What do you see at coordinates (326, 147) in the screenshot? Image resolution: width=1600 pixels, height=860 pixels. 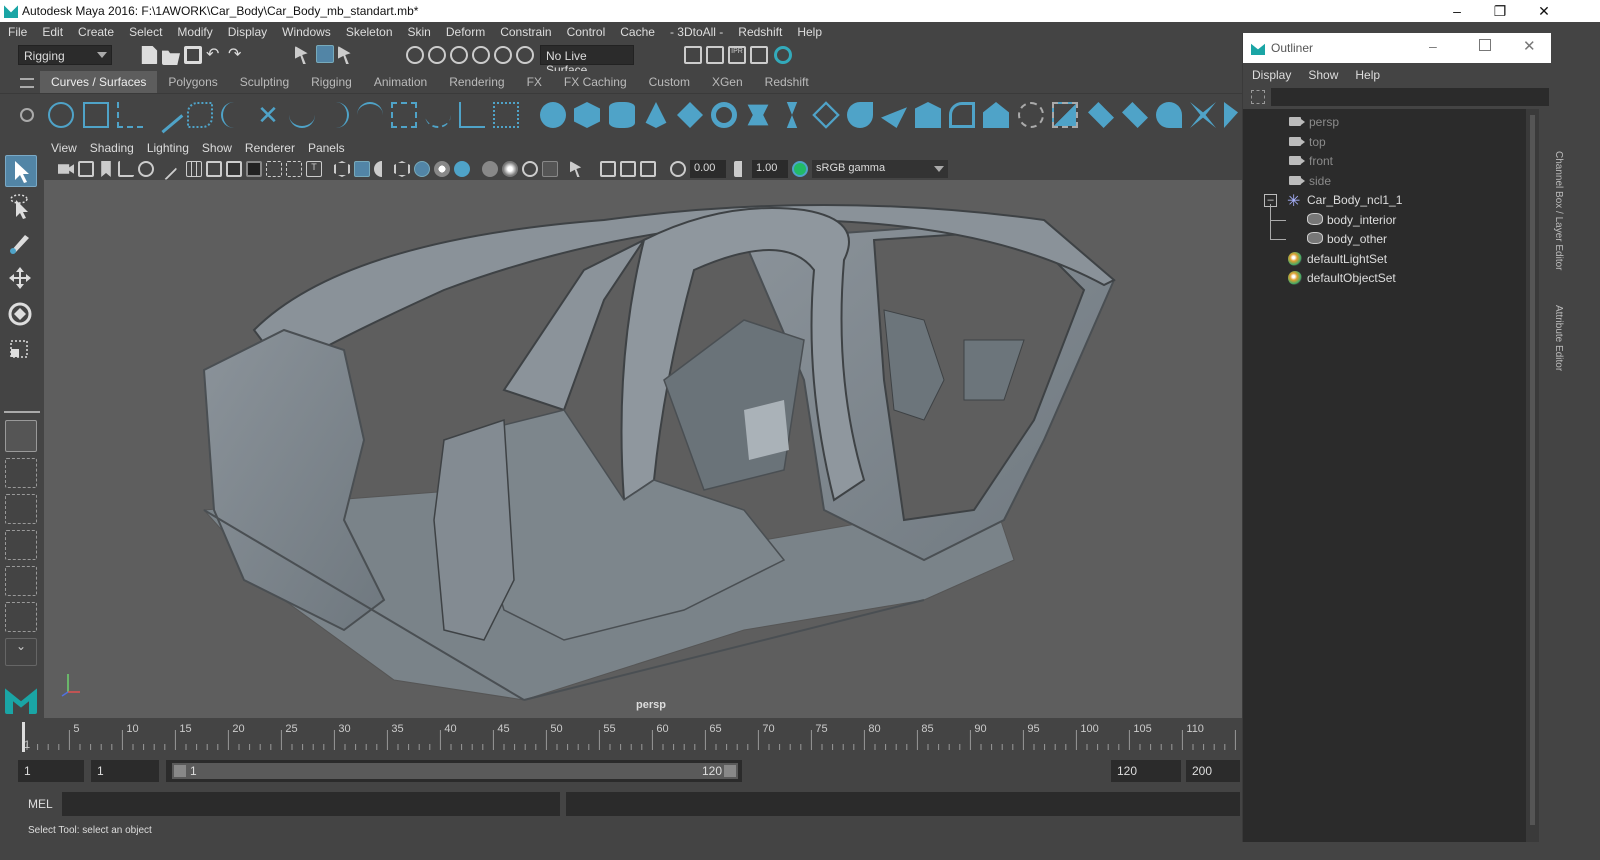 I see `panel-menu-panels: Panels` at bounding box center [326, 147].